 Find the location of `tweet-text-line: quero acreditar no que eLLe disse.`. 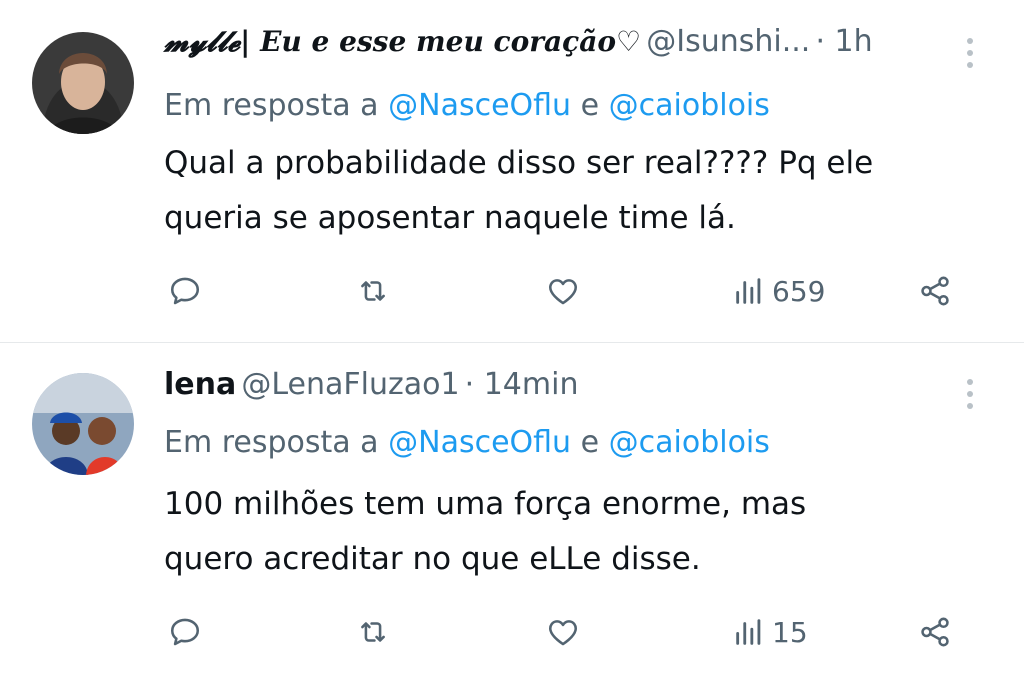

tweet-text-line: quero acreditar no que eLLe disse. is located at coordinates (432, 559).